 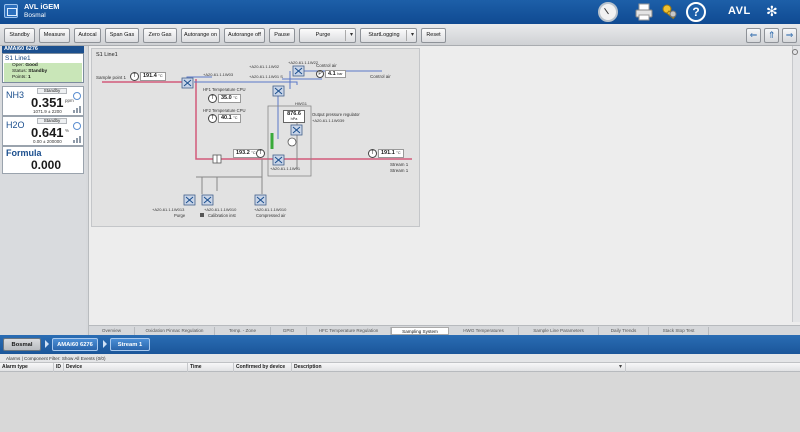 I want to click on sample-temperature-unit: °C, so click(x=160, y=76).